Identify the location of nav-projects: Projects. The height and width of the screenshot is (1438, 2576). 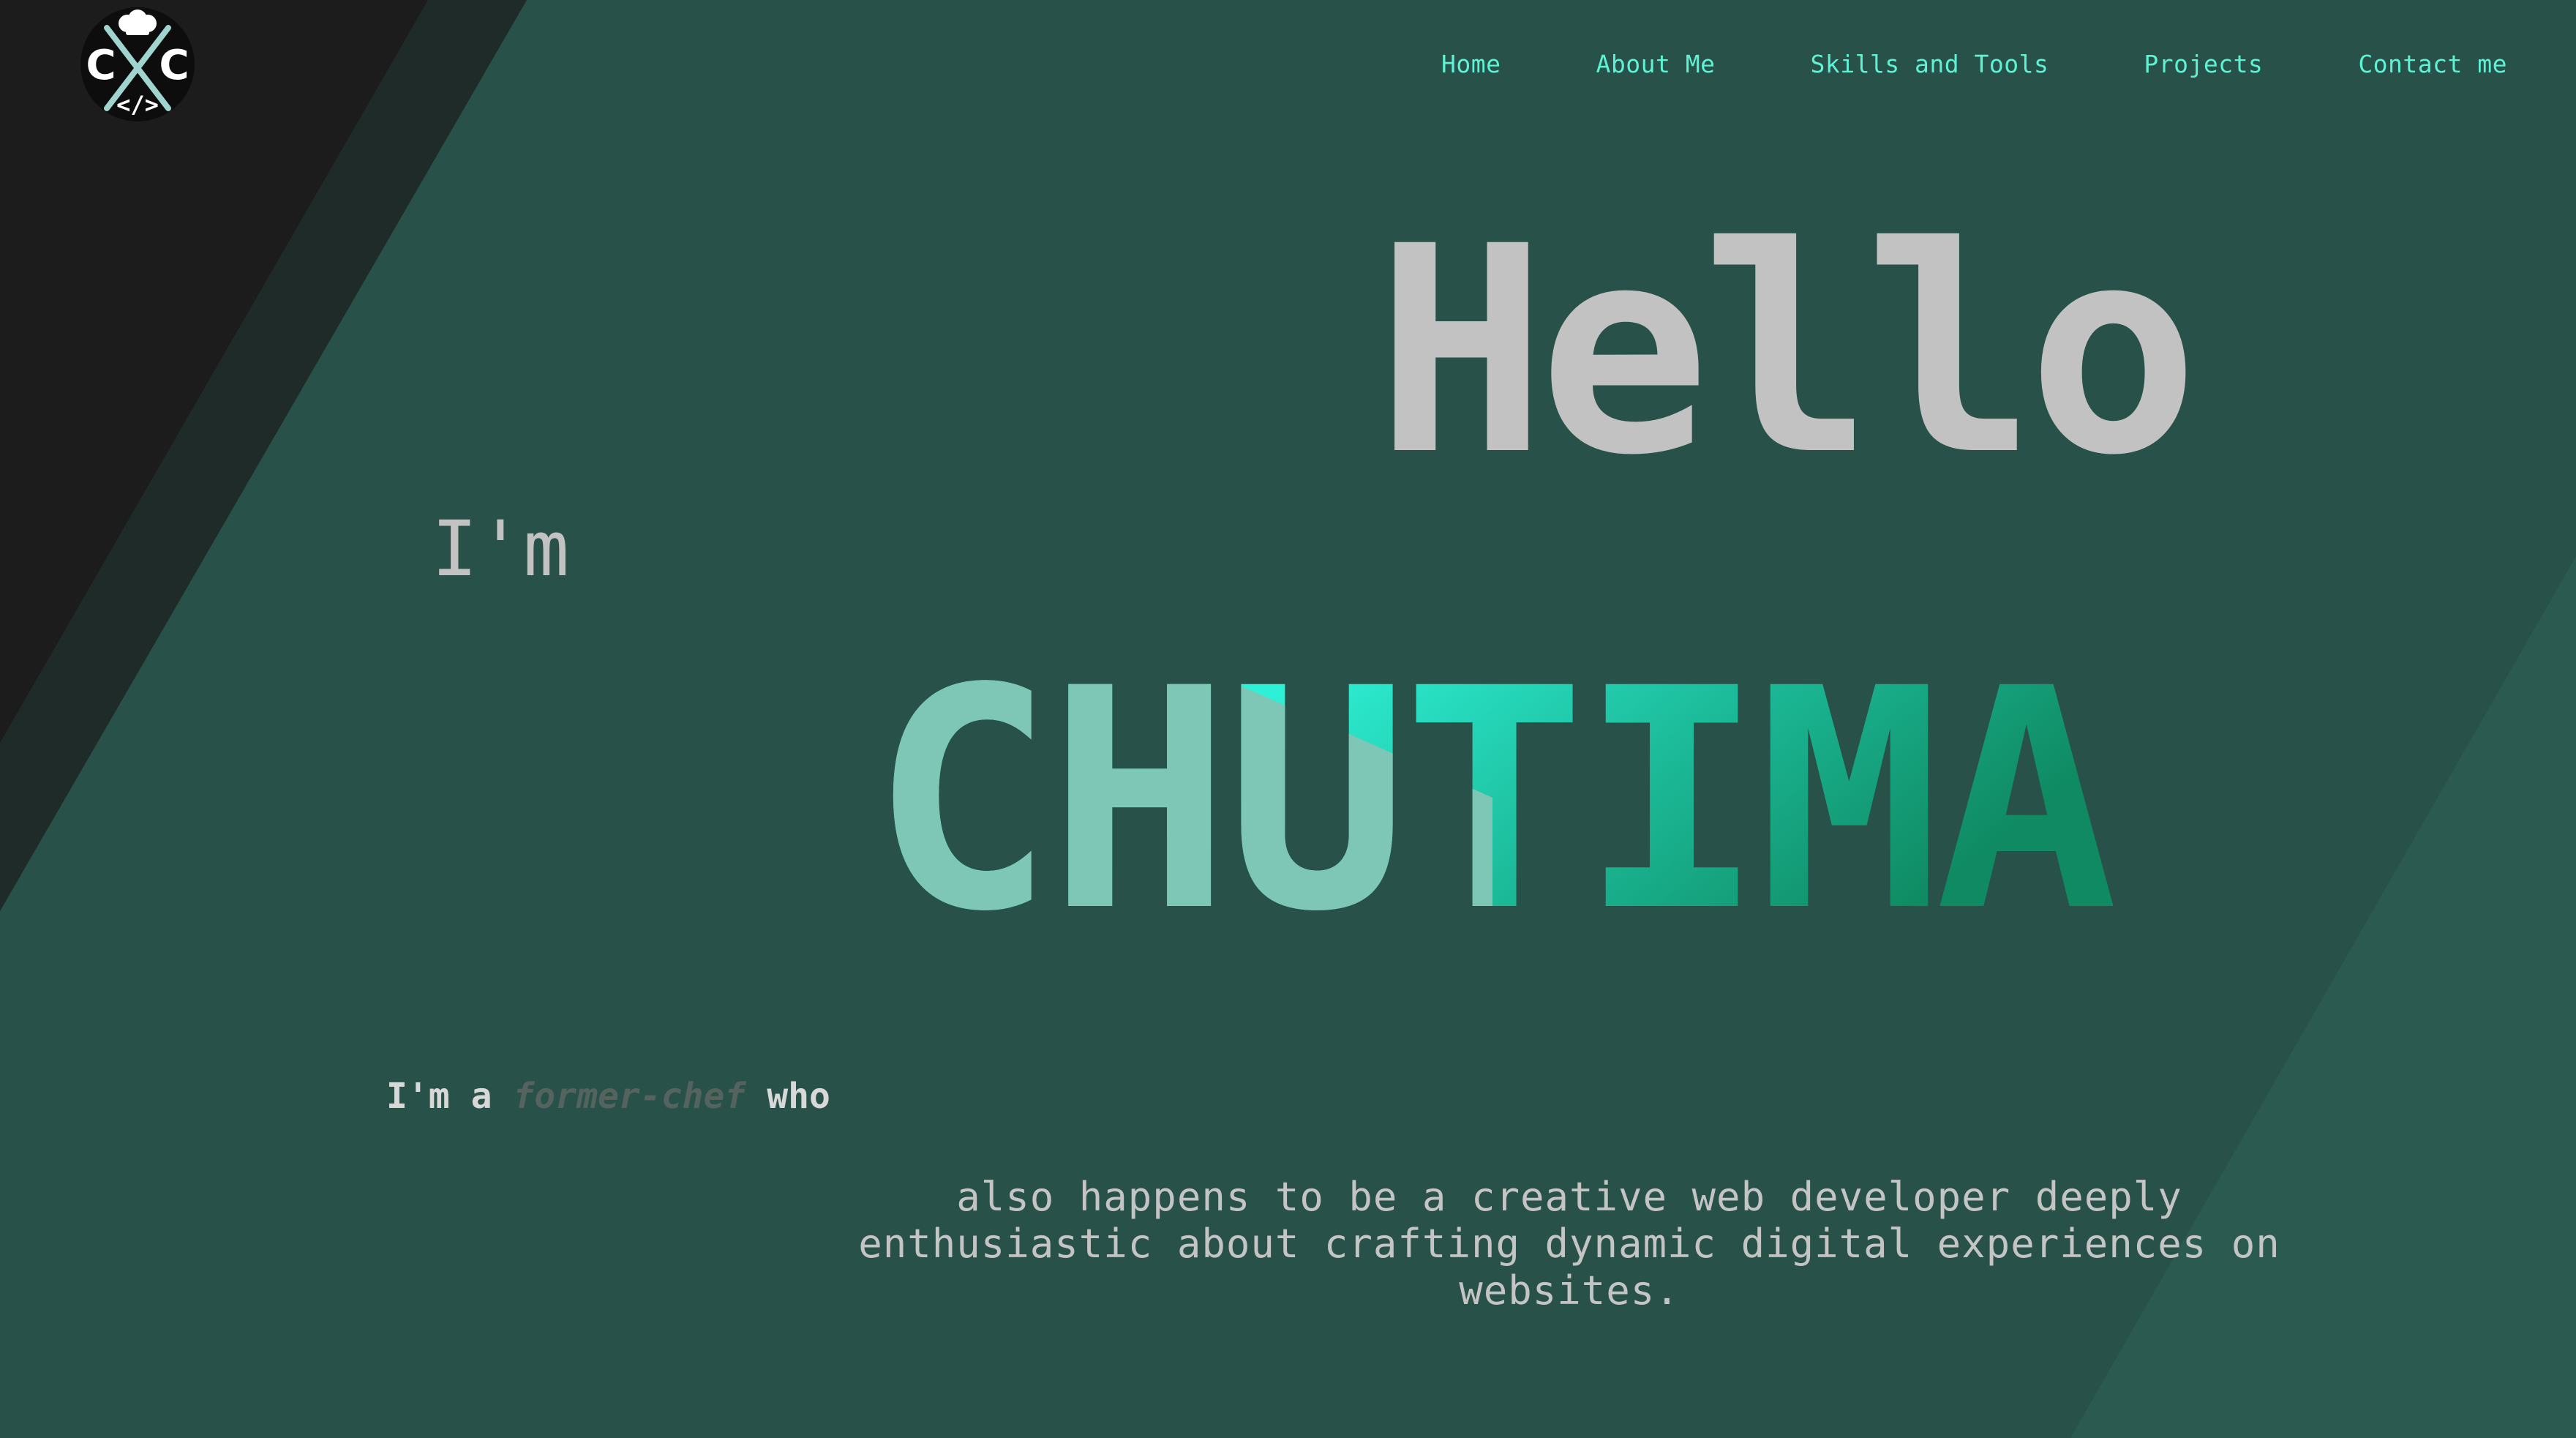
(2203, 64).